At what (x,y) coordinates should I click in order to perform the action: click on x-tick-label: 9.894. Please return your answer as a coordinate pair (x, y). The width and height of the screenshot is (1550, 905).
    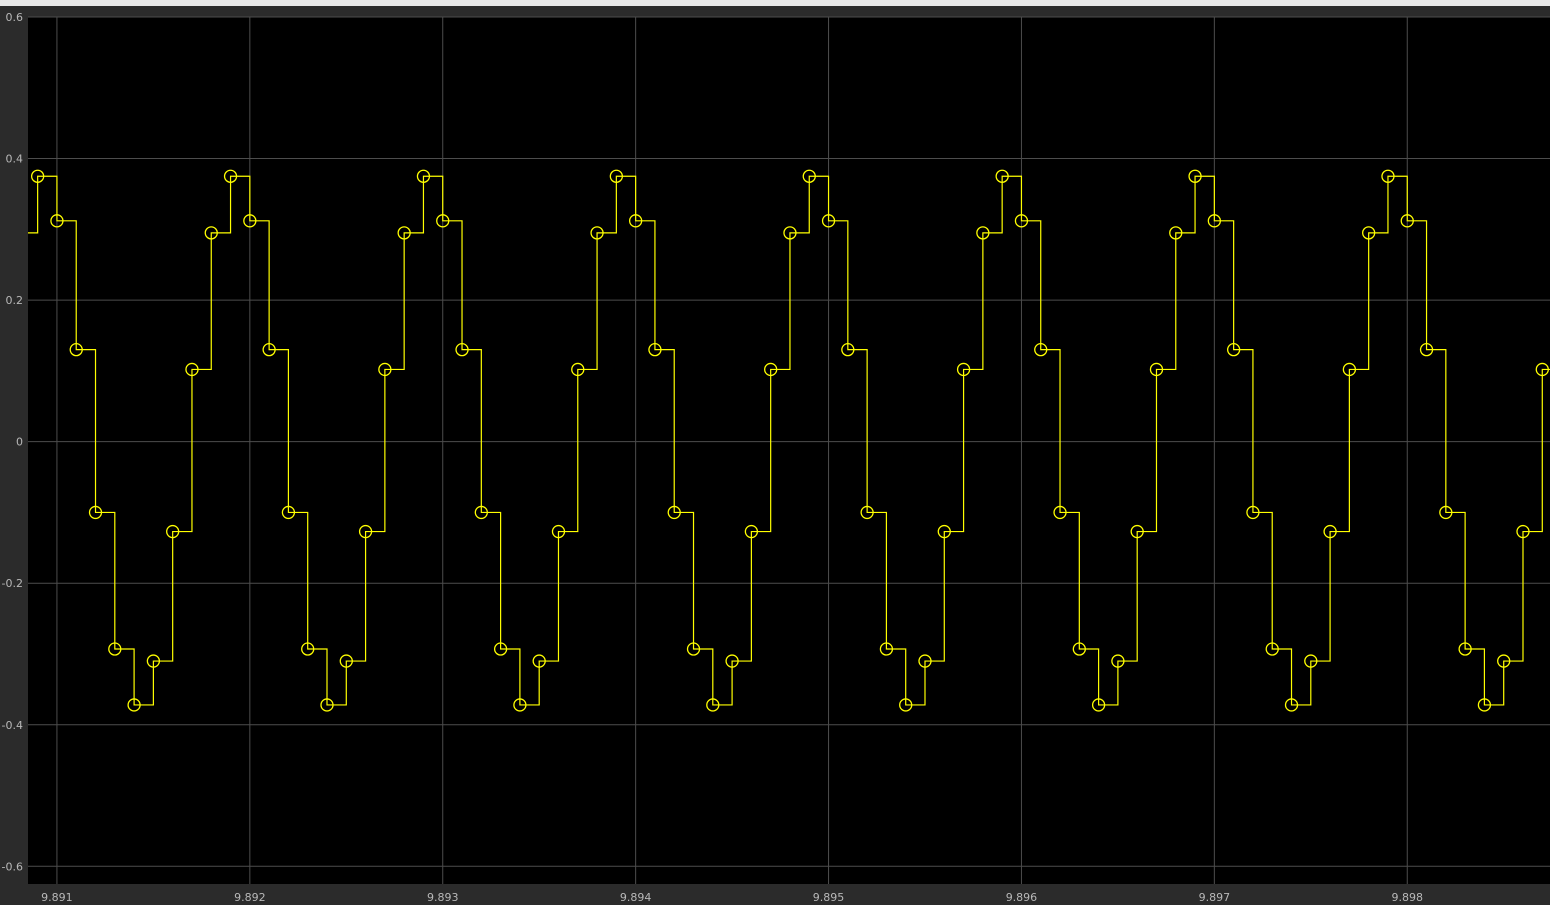
    Looking at the image, I should click on (636, 897).